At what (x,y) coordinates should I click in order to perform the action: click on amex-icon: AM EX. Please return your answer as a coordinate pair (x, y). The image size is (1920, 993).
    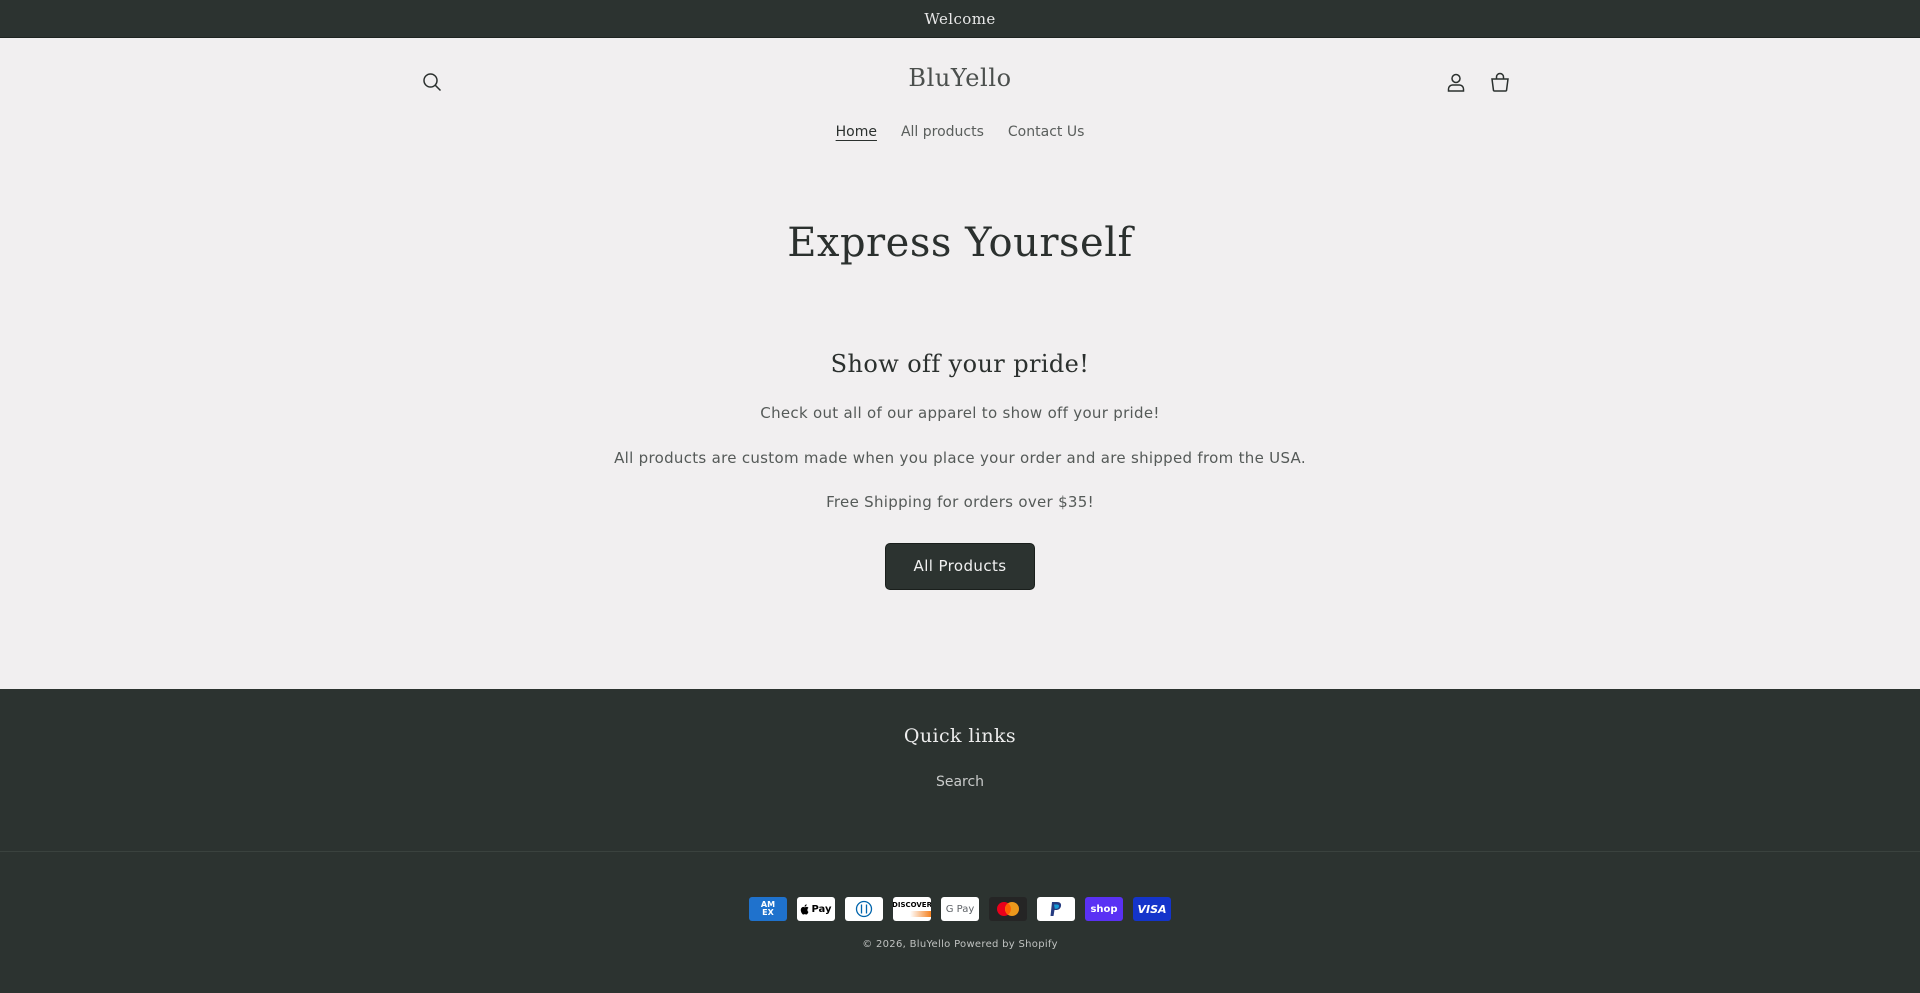
    Looking at the image, I should click on (768, 909).